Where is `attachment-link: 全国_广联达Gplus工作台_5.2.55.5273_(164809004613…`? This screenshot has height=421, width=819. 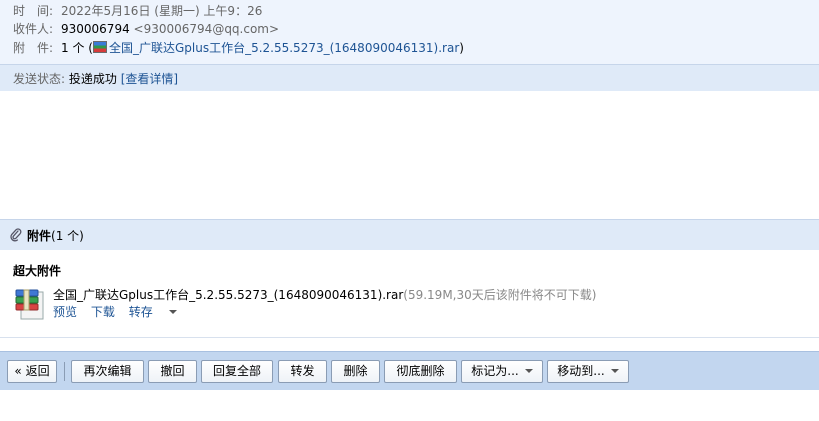 attachment-link: 全国_广联达Gplus工作台_5.2.55.5273_(164809004613… is located at coordinates (284, 48).